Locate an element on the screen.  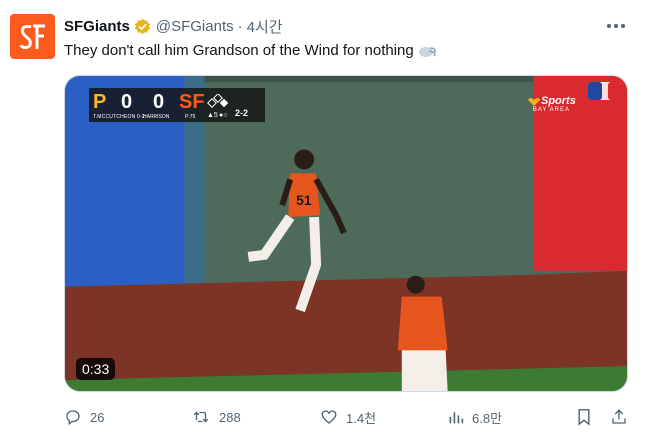
inning-indicator: ▲5 is located at coordinates (212, 115).